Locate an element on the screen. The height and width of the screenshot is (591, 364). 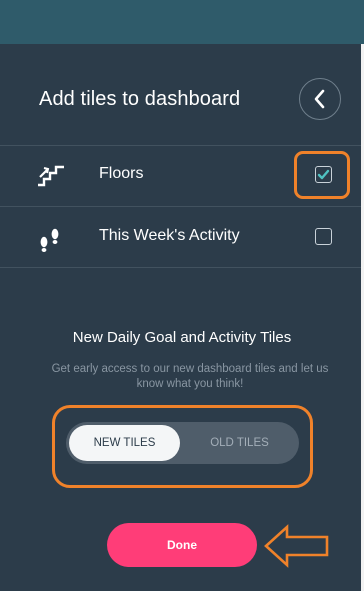
back-button is located at coordinates (320, 99).